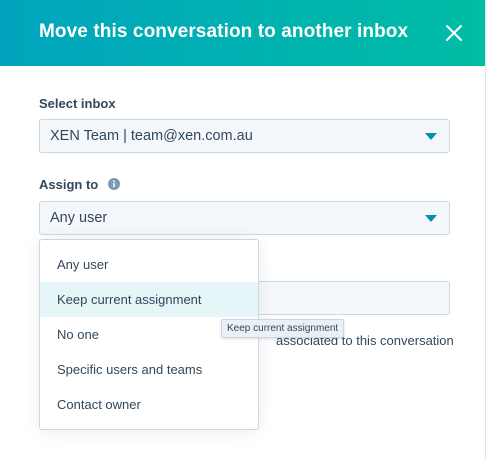 The image size is (491, 459). I want to click on info-icon, so click(113, 184).